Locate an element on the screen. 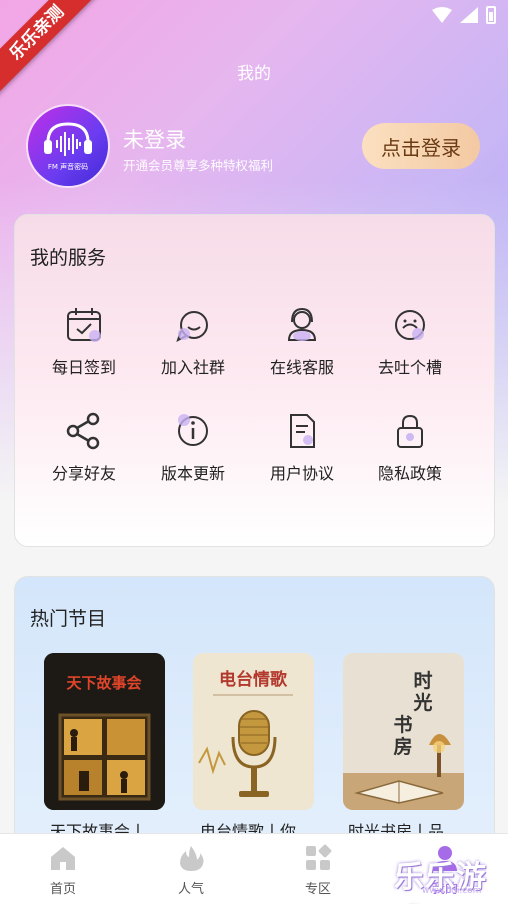  share-icon is located at coordinates (83, 431).